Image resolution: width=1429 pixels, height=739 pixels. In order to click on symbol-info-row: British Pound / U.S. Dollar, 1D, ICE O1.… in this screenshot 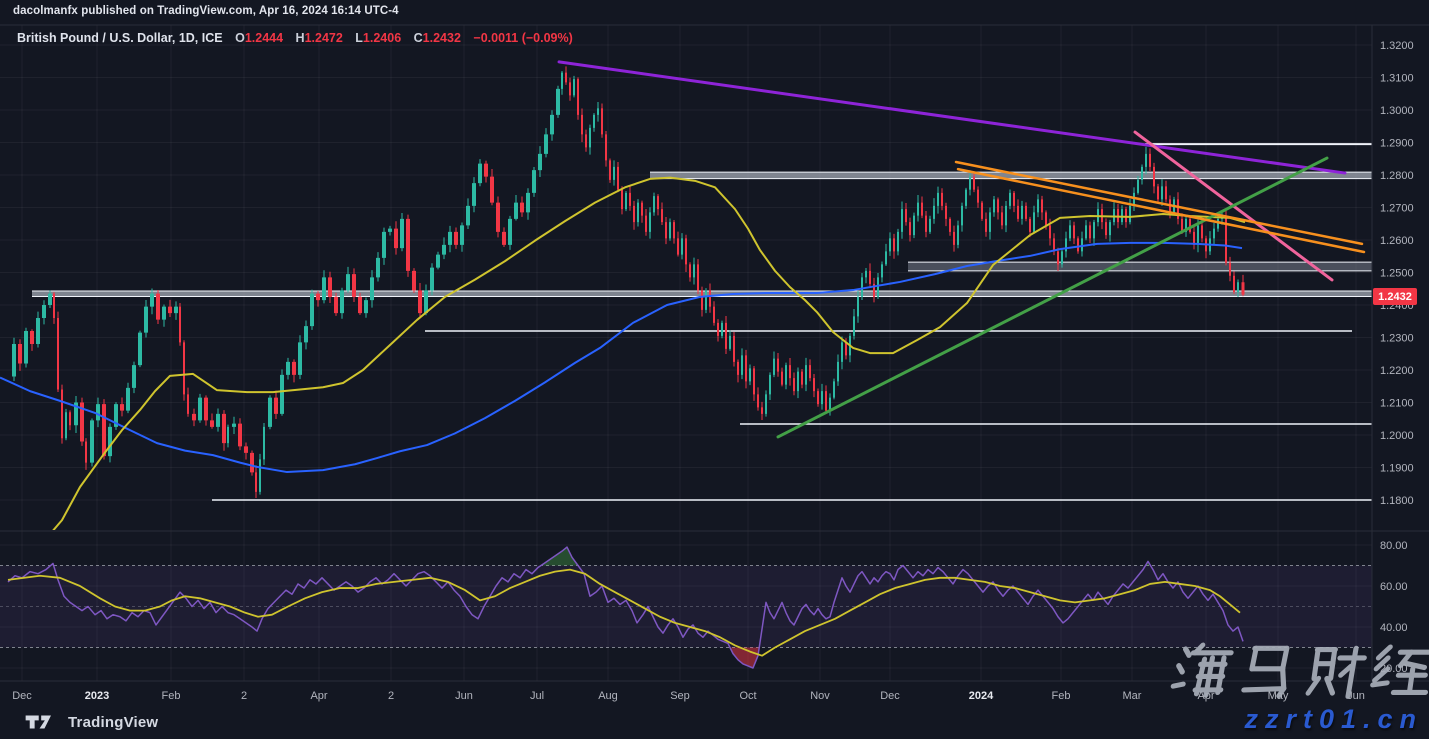, I will do `click(295, 38)`.